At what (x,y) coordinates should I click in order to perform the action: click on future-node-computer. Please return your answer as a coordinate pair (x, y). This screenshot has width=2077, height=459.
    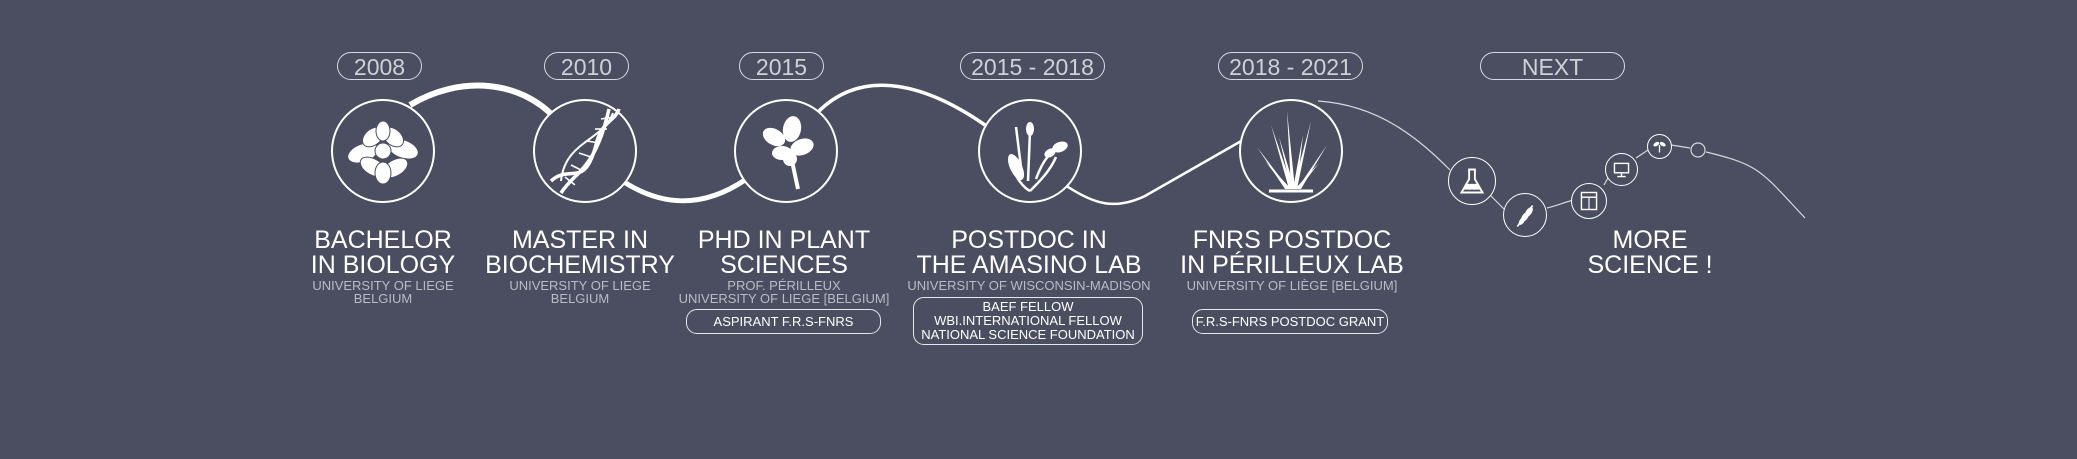
    Looking at the image, I should click on (1621, 169).